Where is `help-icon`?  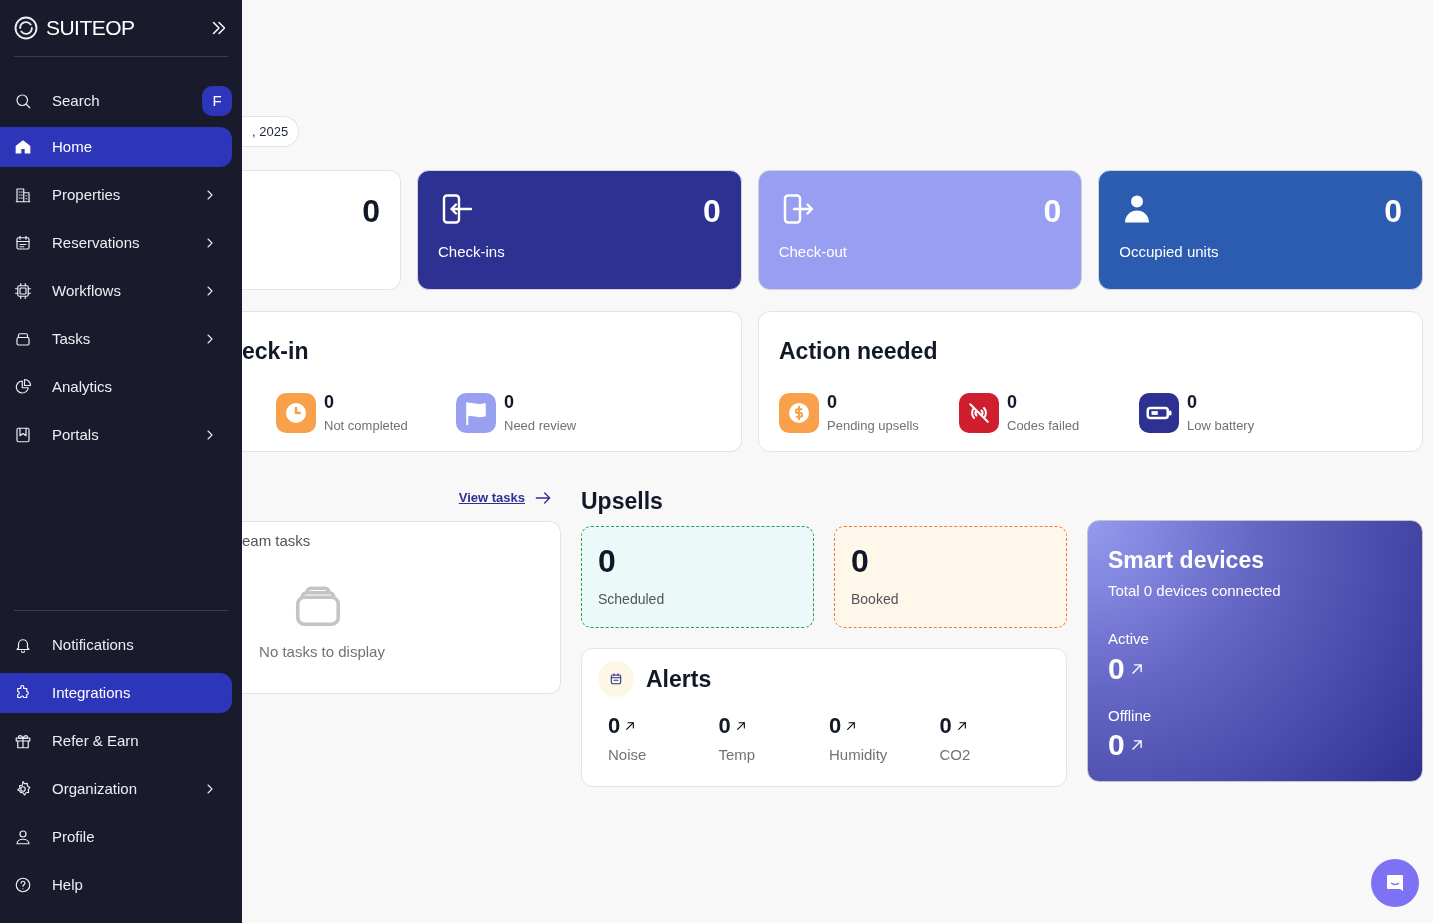 help-icon is located at coordinates (23, 885).